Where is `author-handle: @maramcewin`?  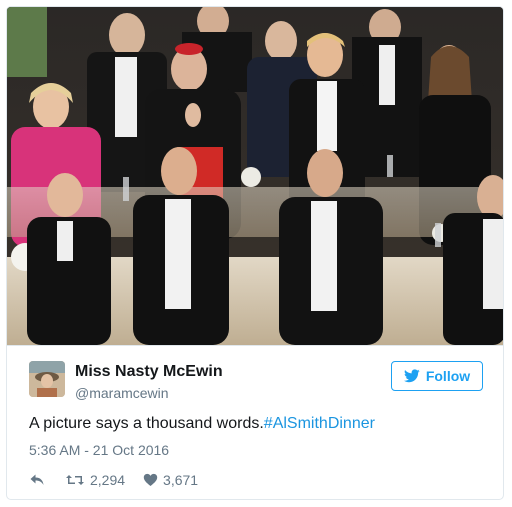 author-handle: @maramcewin is located at coordinates (122, 393).